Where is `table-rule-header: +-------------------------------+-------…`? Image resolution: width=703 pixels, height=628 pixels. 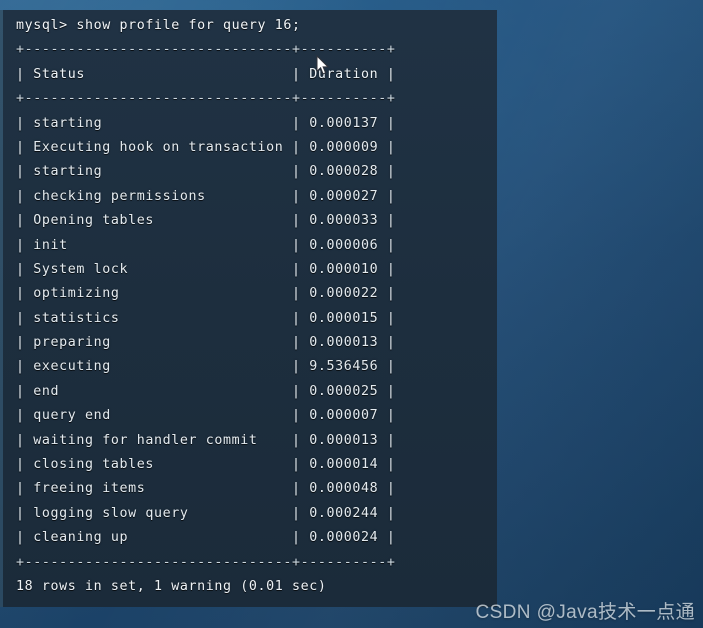
table-rule-header: +-------------------------------+-------… is located at coordinates (206, 99).